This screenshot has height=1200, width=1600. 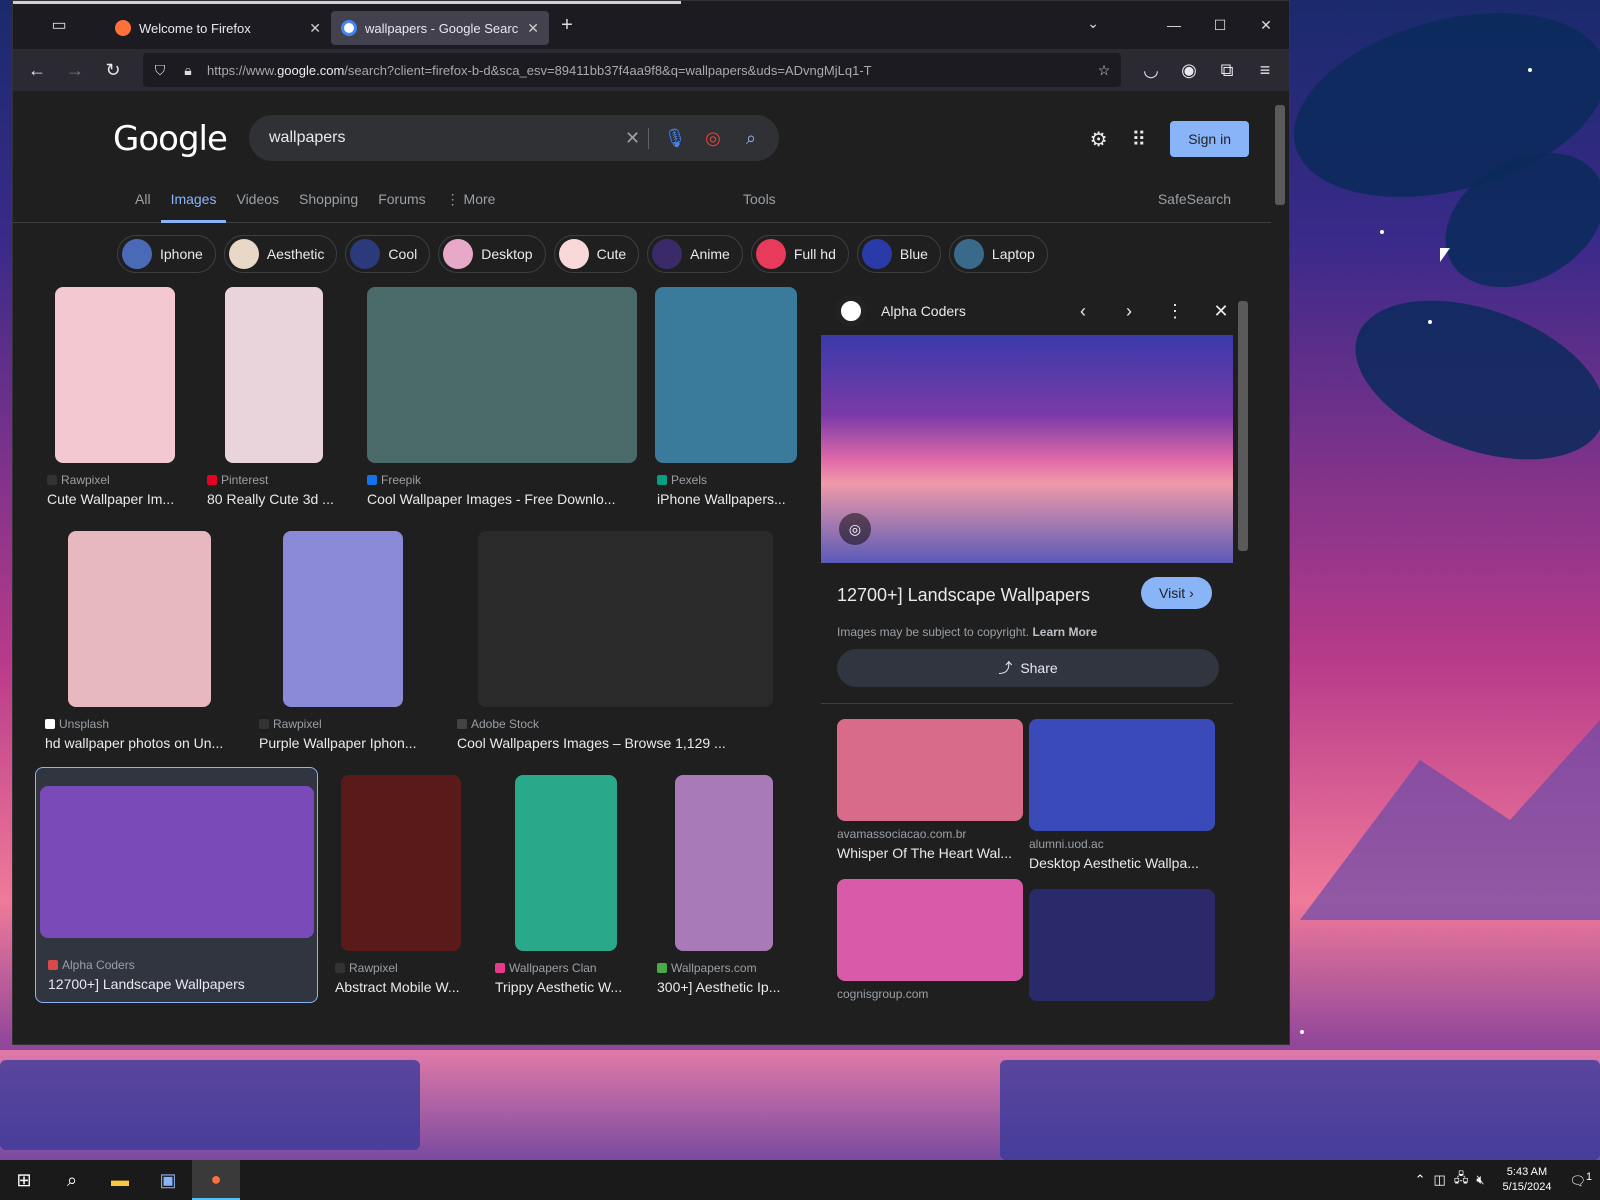 What do you see at coordinates (166, 254) in the screenshot?
I see `chip-iphone: Iphone` at bounding box center [166, 254].